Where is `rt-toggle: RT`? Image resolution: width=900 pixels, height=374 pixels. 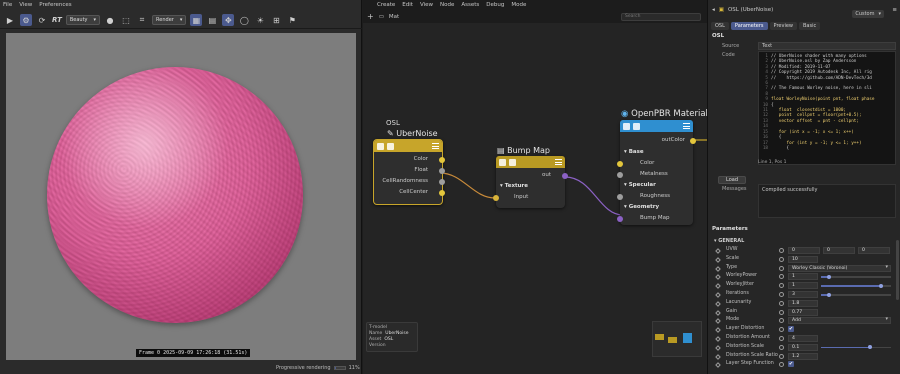 rt-toggle: RT is located at coordinates (57, 20).